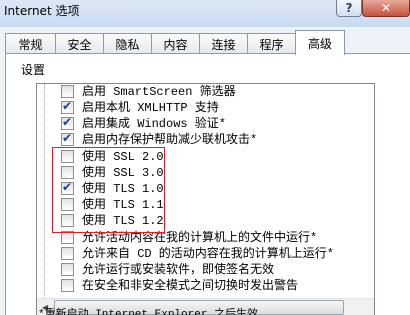 Image resolution: width=410 pixels, height=315 pixels. Describe the element at coordinates (320, 42) in the screenshot. I see `tab-advanced: 高级` at that location.